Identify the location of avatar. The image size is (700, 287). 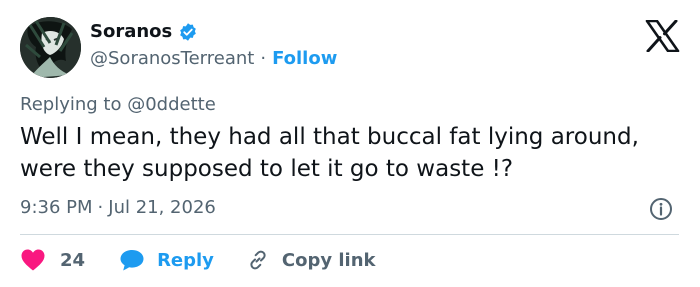
(50, 47).